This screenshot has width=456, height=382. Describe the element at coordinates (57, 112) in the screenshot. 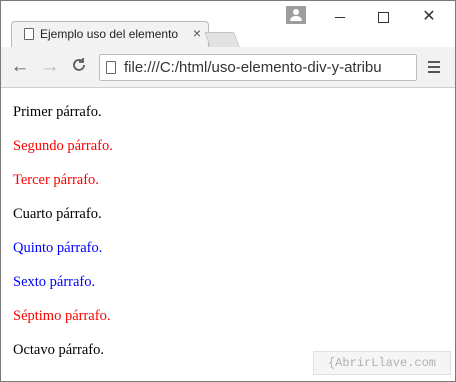

I see `paragraph-1: Primer párrafo.` at that location.